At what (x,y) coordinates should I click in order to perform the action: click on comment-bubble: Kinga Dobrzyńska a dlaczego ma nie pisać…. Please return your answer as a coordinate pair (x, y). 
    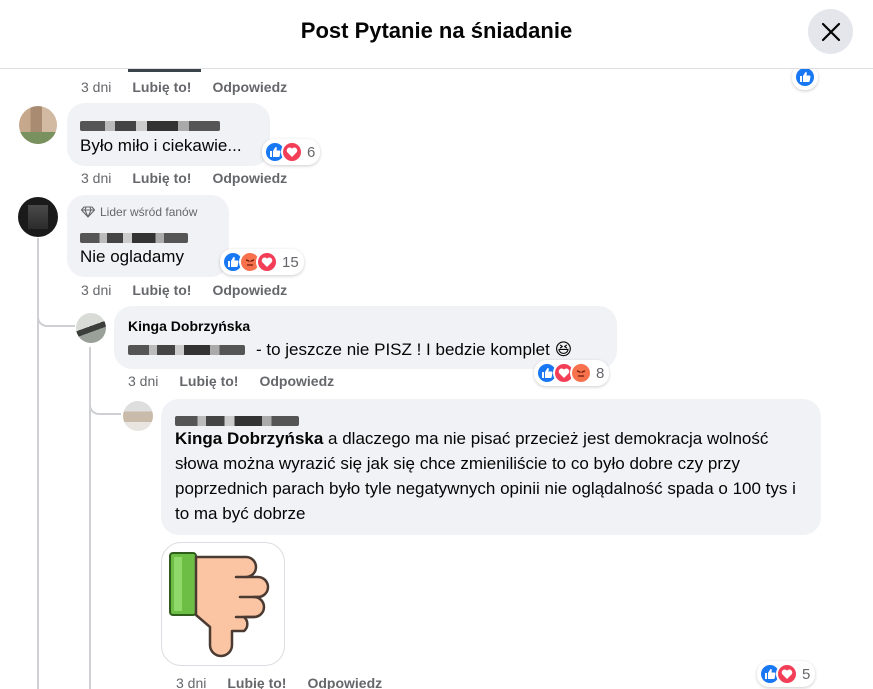
    Looking at the image, I should click on (491, 467).